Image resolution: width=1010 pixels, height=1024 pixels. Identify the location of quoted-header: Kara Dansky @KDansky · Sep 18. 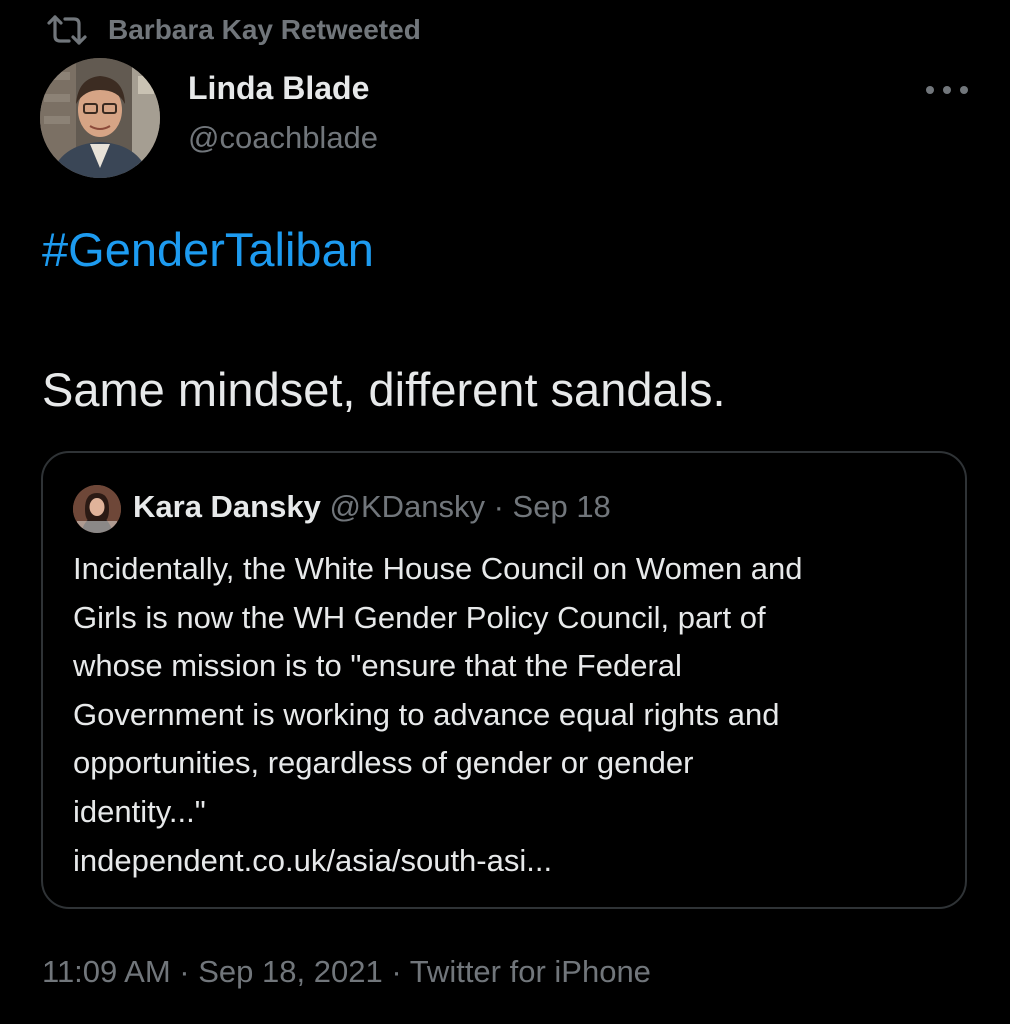
(372, 507).